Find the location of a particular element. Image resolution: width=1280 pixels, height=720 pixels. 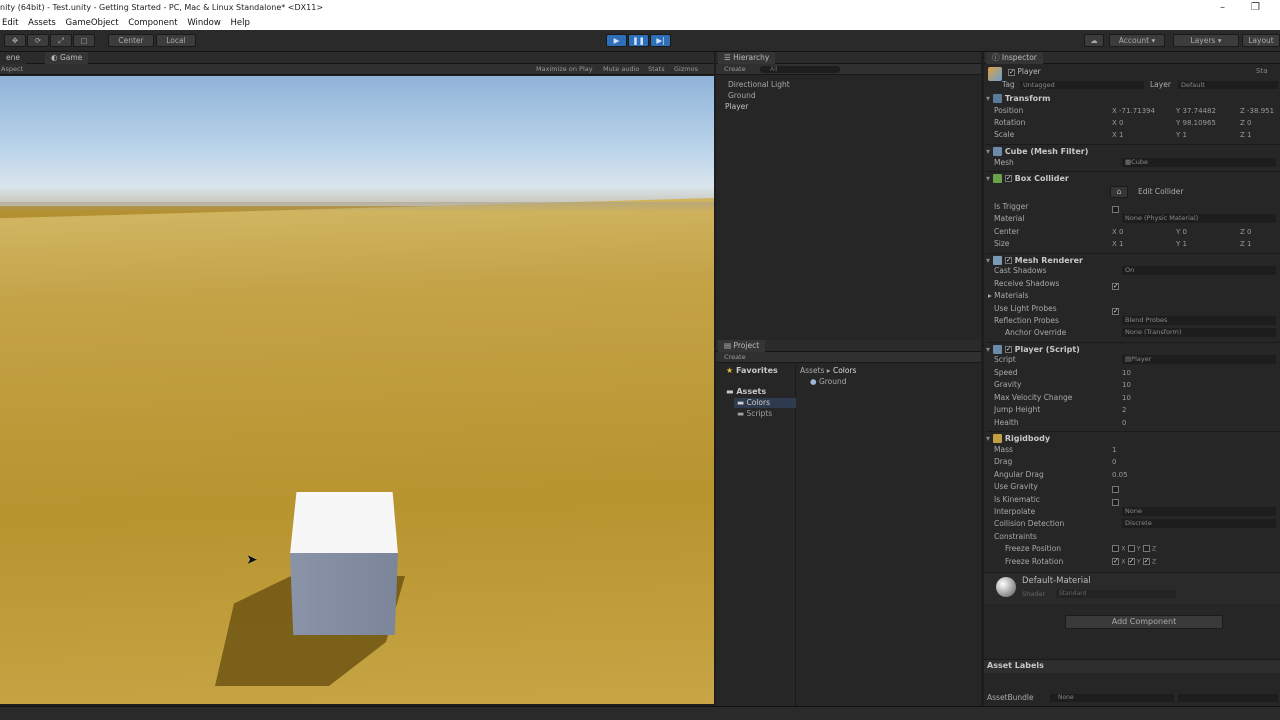

object-name-field: Player is located at coordinates (1028, 71).